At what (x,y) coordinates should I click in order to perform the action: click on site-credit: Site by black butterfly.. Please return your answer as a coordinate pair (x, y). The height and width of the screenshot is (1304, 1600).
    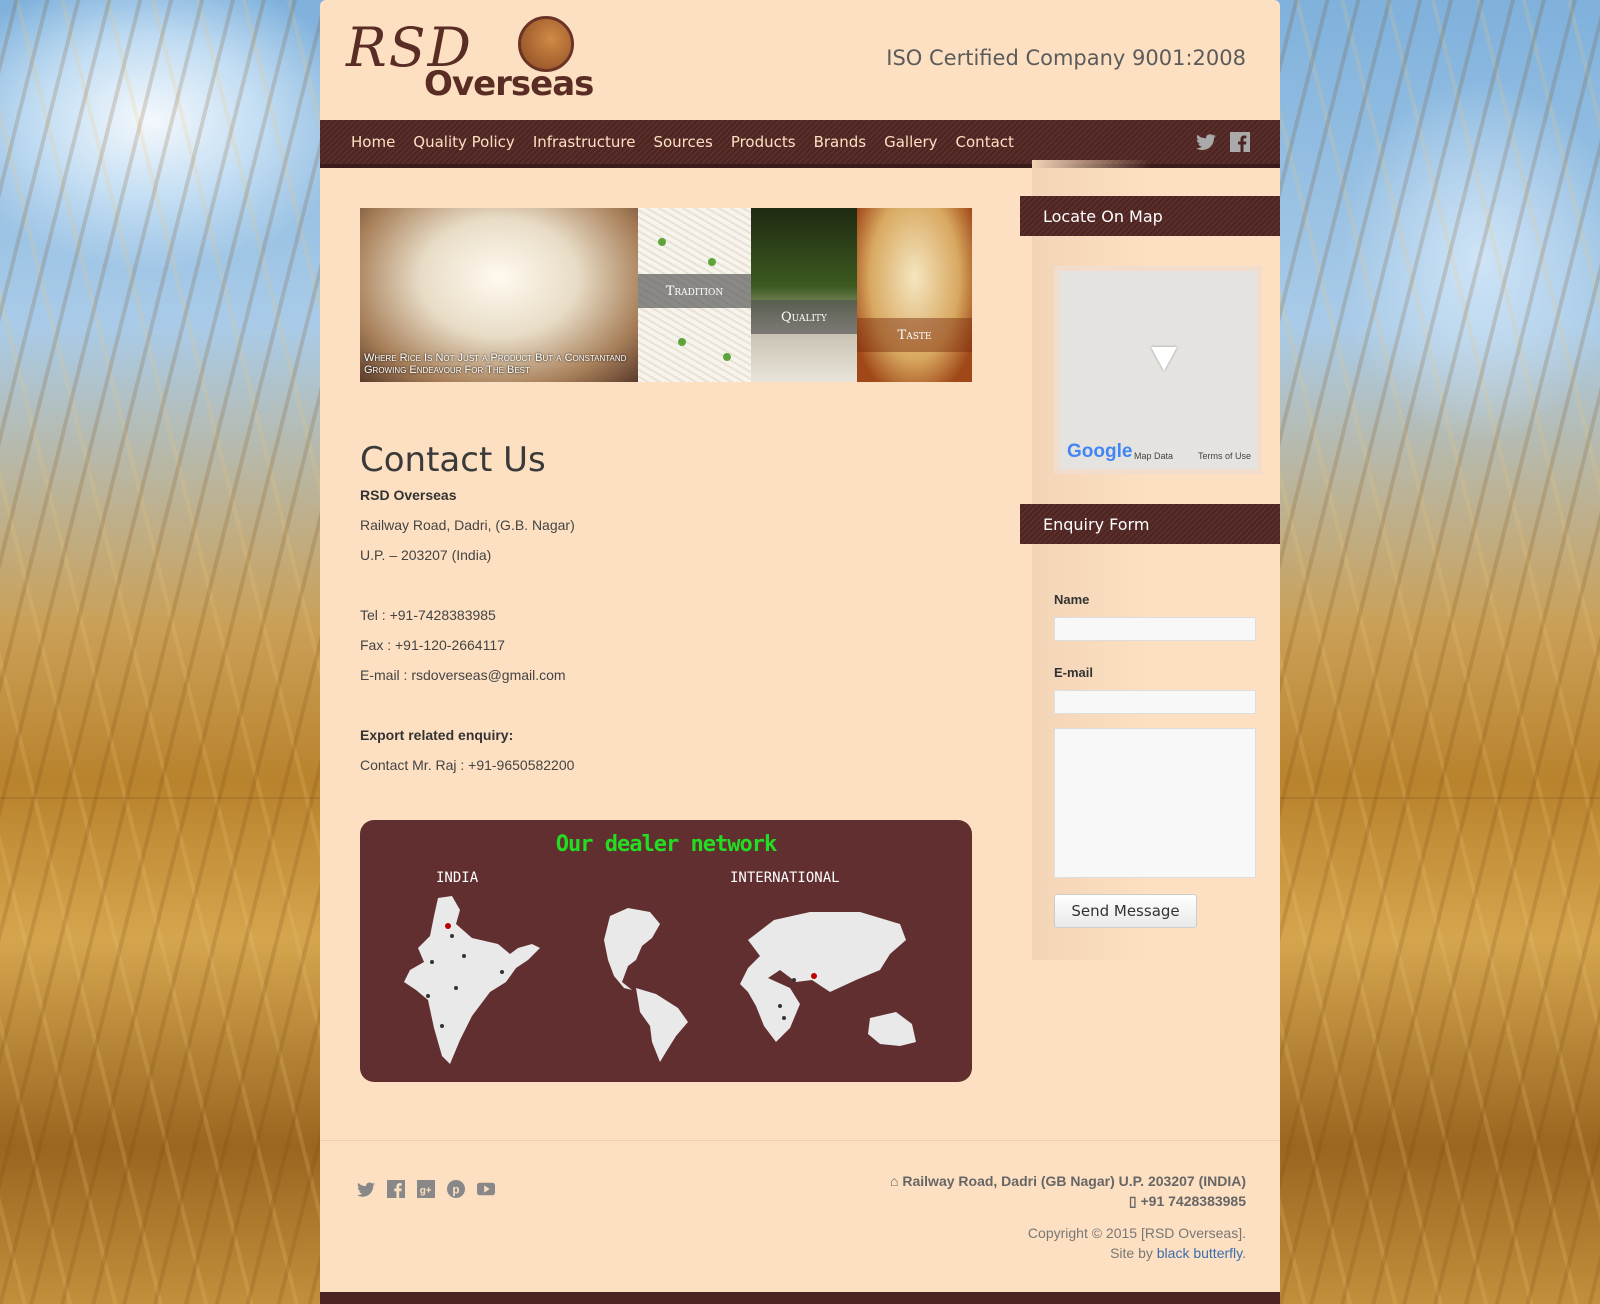
    Looking at the image, I should click on (1137, 1253).